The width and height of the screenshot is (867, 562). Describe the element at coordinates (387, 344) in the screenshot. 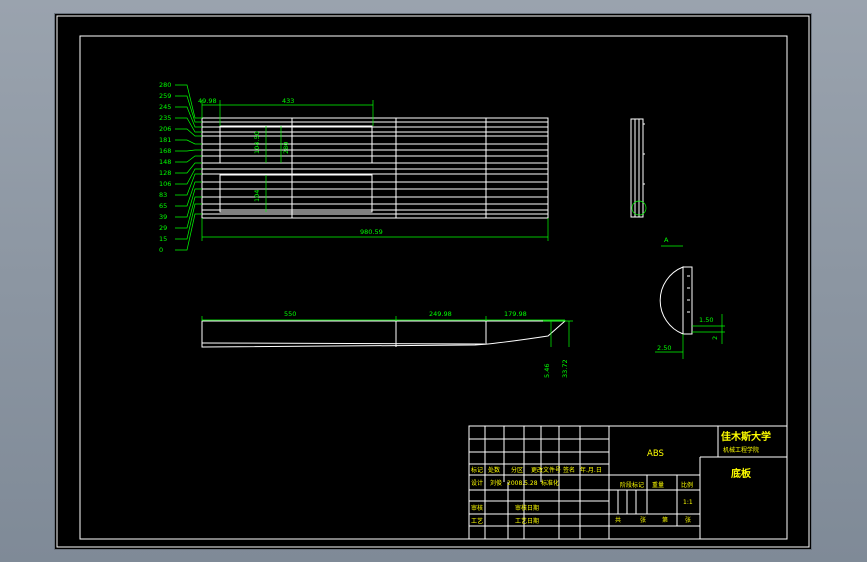

I see `side-view: 550 249.98 179.98 5.46 33.72` at that location.